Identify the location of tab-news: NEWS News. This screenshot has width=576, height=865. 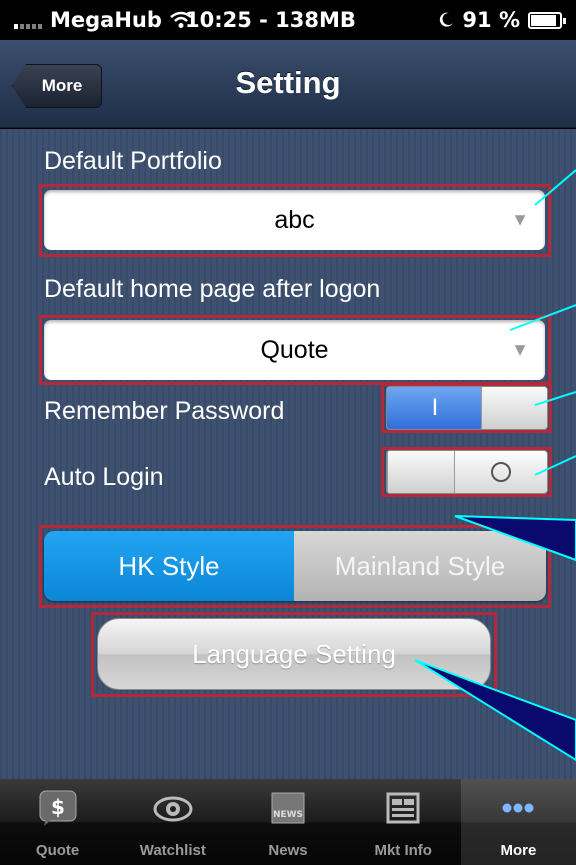
(287, 822).